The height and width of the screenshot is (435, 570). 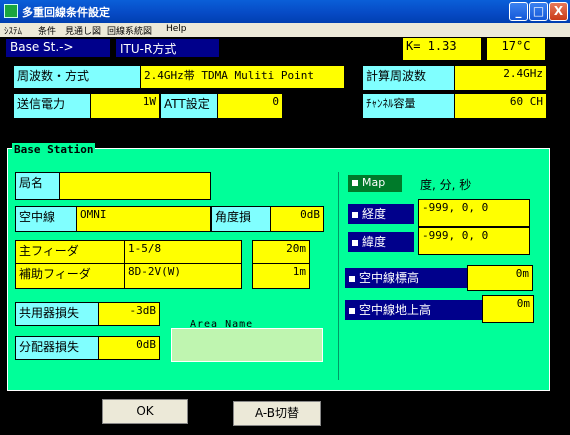 What do you see at coordinates (277, 413) in the screenshot?
I see `ab-switch-button: A-B切替` at bounding box center [277, 413].